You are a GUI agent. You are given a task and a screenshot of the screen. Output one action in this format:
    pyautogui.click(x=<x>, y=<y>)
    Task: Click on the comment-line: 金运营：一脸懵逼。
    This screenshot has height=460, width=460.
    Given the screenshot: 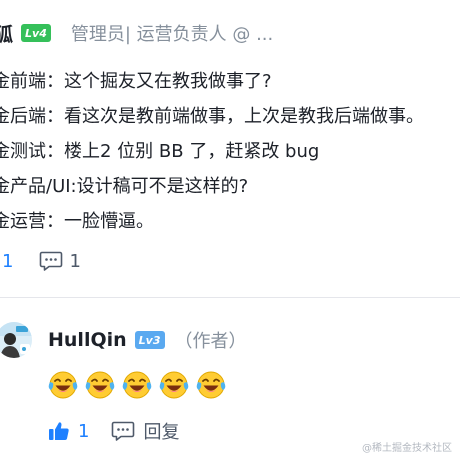 What is the action you would take?
    pyautogui.click(x=77, y=221)
    